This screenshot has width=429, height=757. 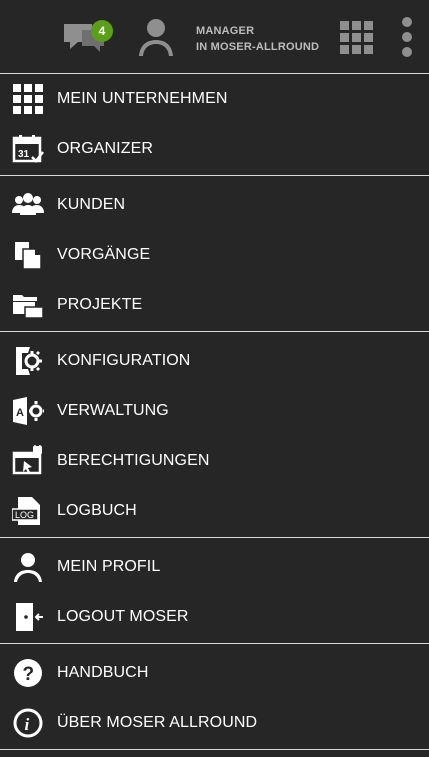 I want to click on menu-item-label: HANDBUCH, so click(x=103, y=672).